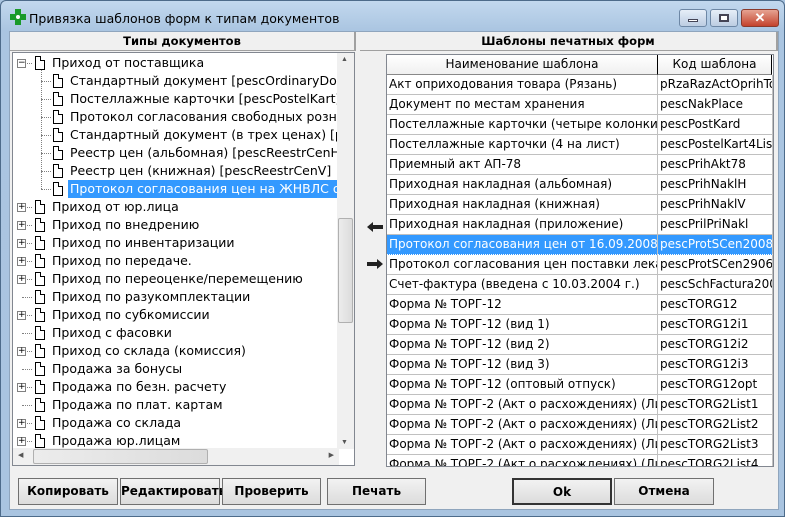 The width and height of the screenshot is (785, 517). Describe the element at coordinates (176, 387) in the screenshot. I see `tree-item: + Продажа по безн. расчету` at that location.